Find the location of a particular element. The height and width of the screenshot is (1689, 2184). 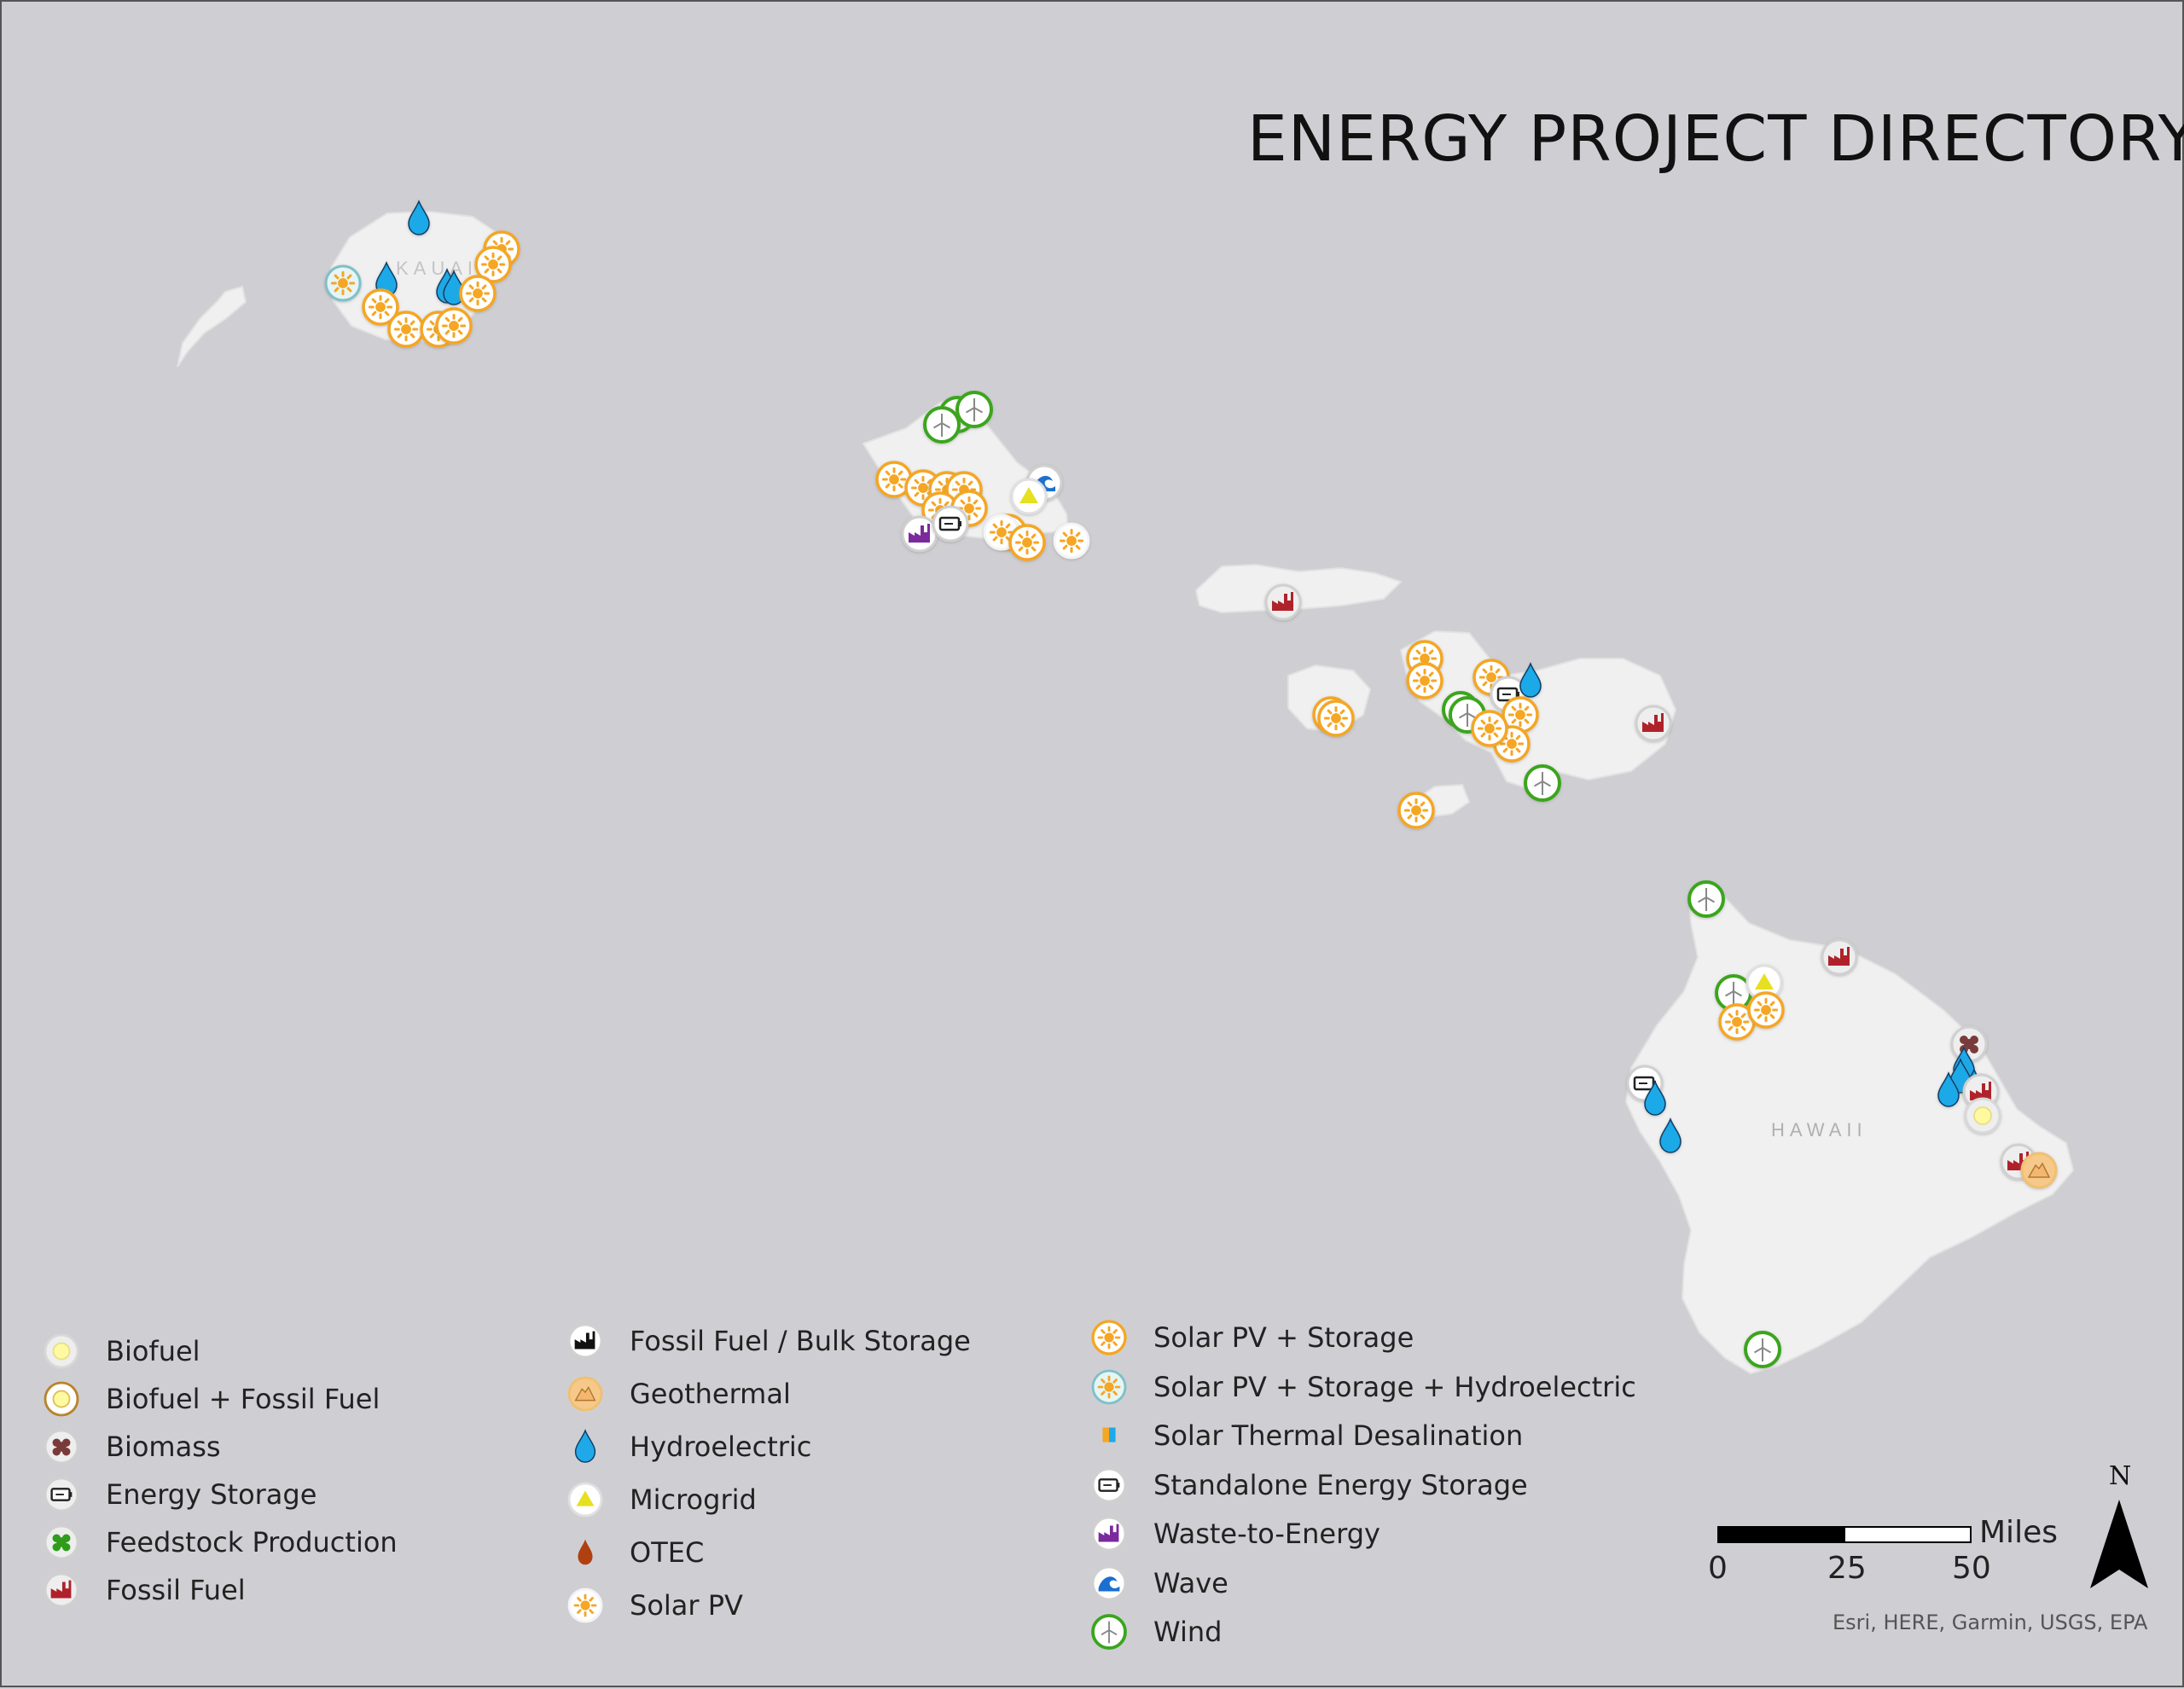

marker-solar is located at coordinates (1071, 541).